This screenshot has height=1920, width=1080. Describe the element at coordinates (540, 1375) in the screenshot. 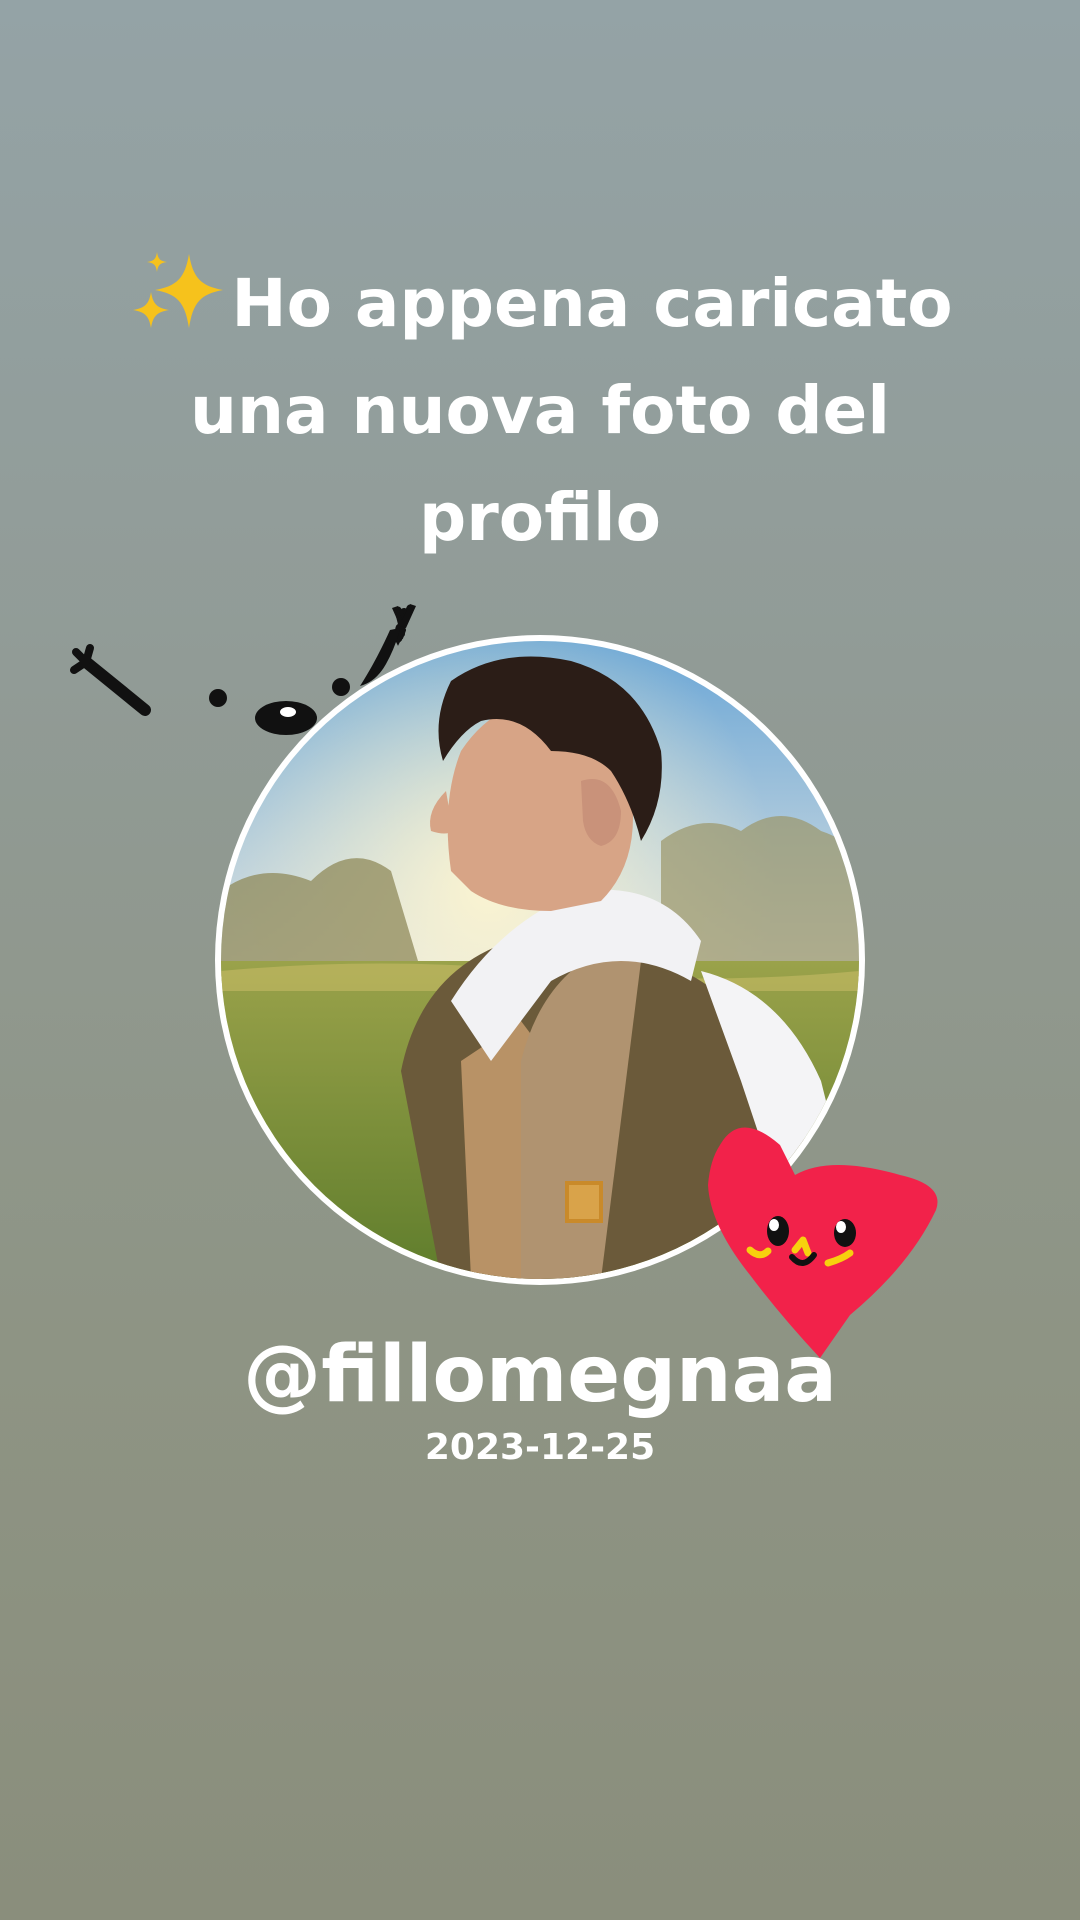

I see `username: @fillomegnaa` at that location.